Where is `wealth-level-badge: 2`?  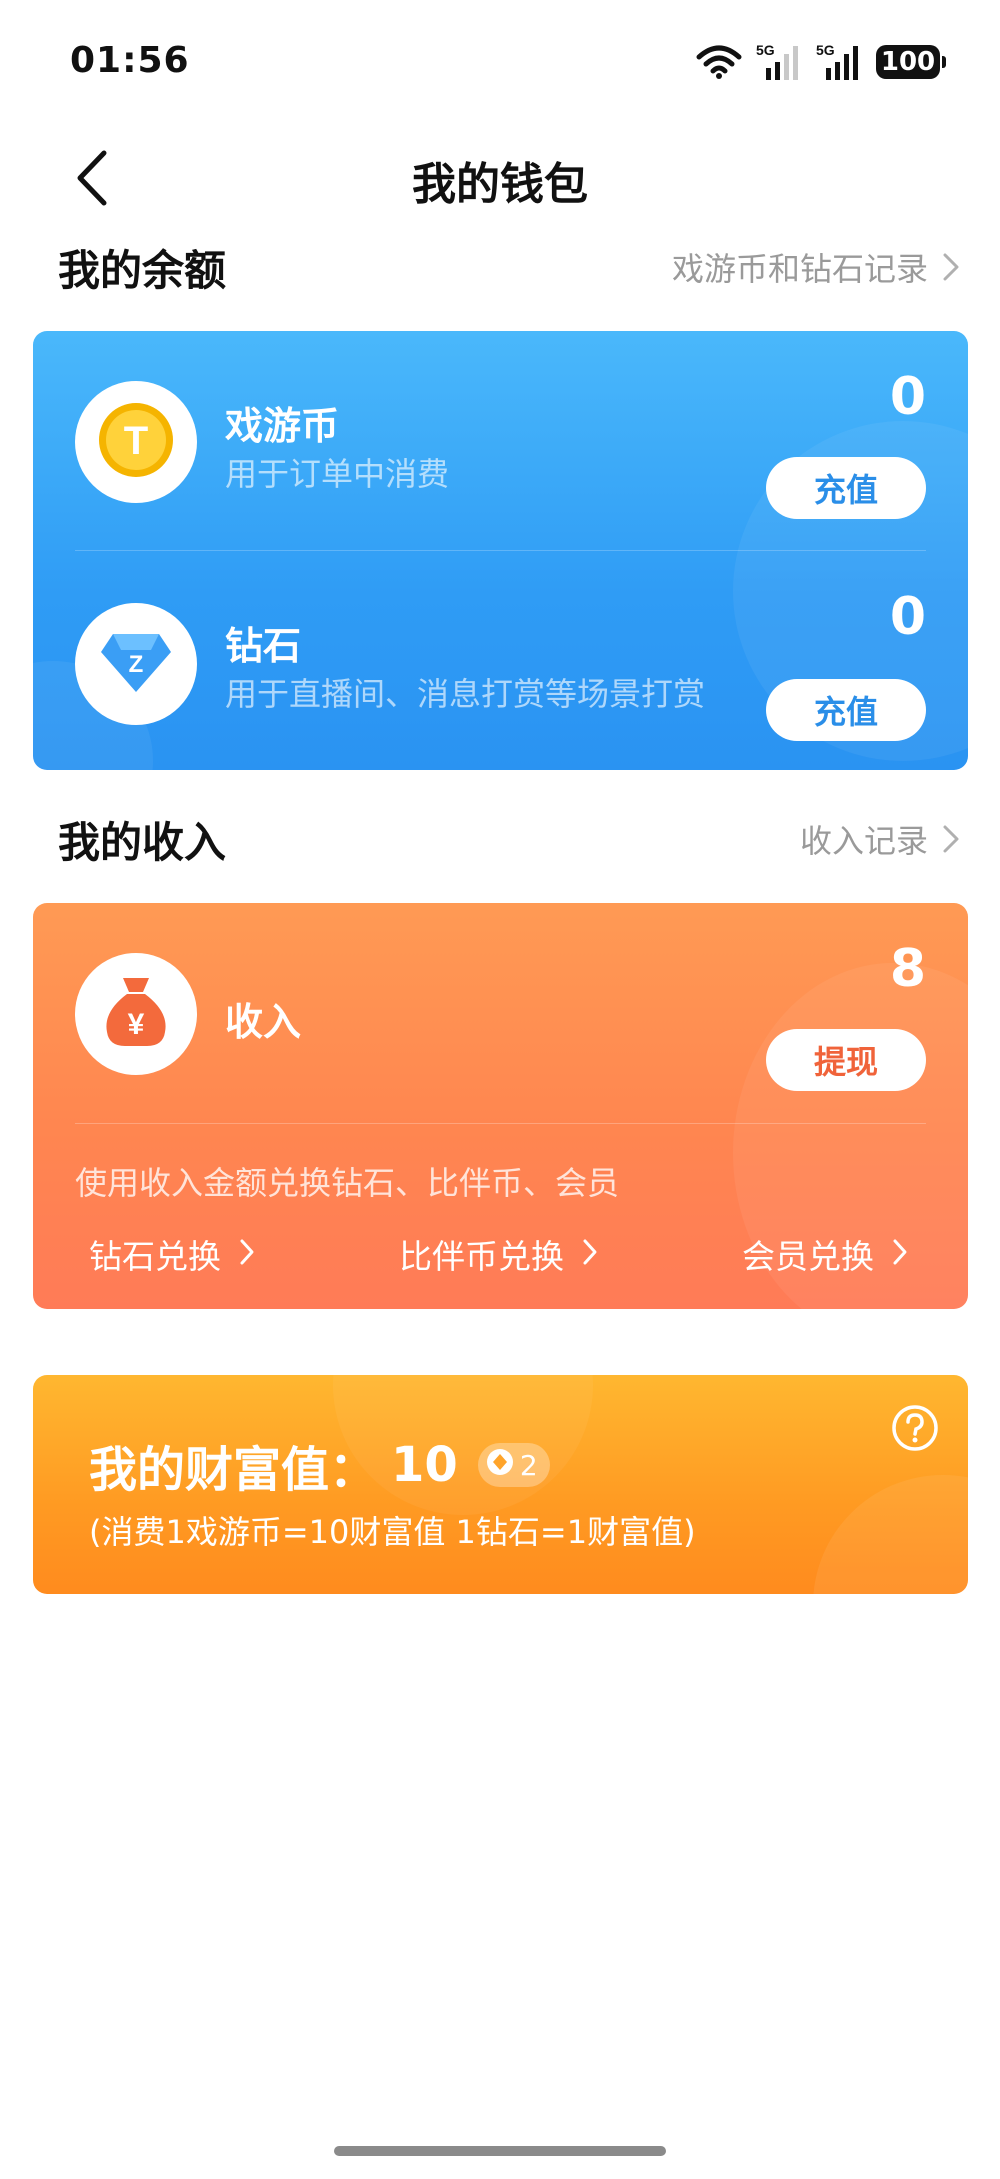
wealth-level-badge: 2 is located at coordinates (513, 1465).